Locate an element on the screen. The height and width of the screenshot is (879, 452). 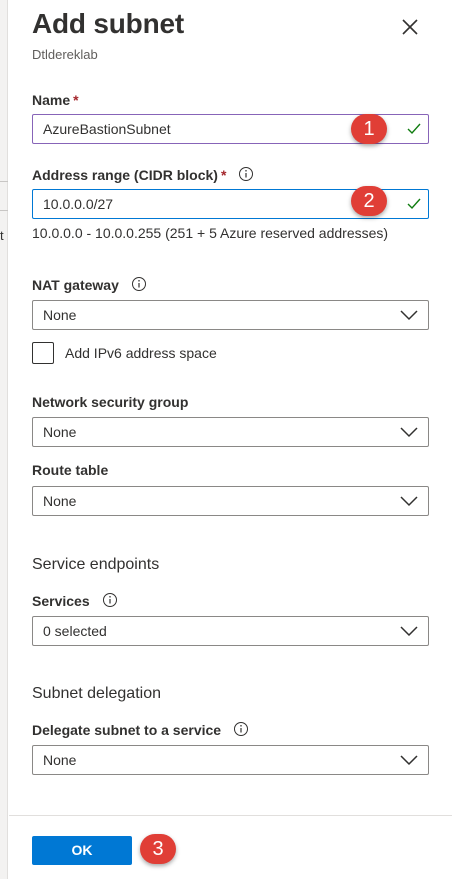
background-peek-text: t is located at coordinates (2, 235).